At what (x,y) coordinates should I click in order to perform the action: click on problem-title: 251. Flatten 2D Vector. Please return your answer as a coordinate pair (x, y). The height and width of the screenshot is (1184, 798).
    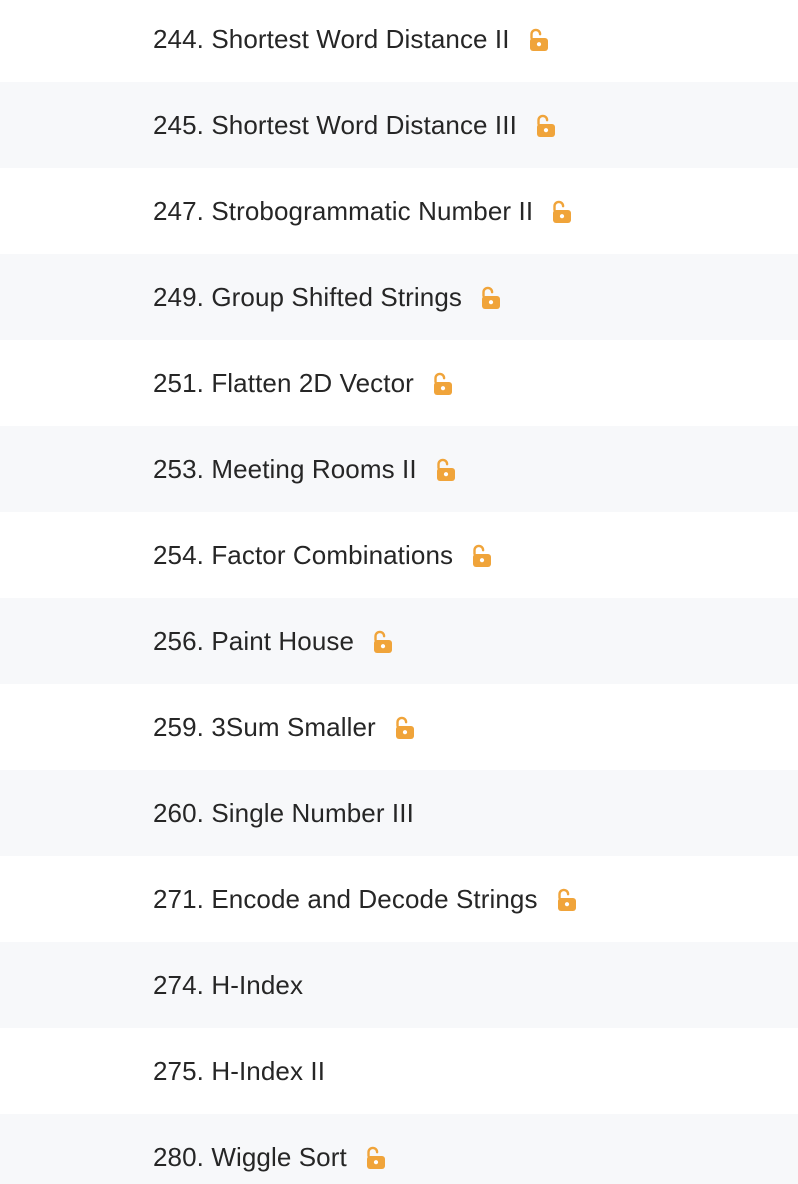
    Looking at the image, I should click on (283, 383).